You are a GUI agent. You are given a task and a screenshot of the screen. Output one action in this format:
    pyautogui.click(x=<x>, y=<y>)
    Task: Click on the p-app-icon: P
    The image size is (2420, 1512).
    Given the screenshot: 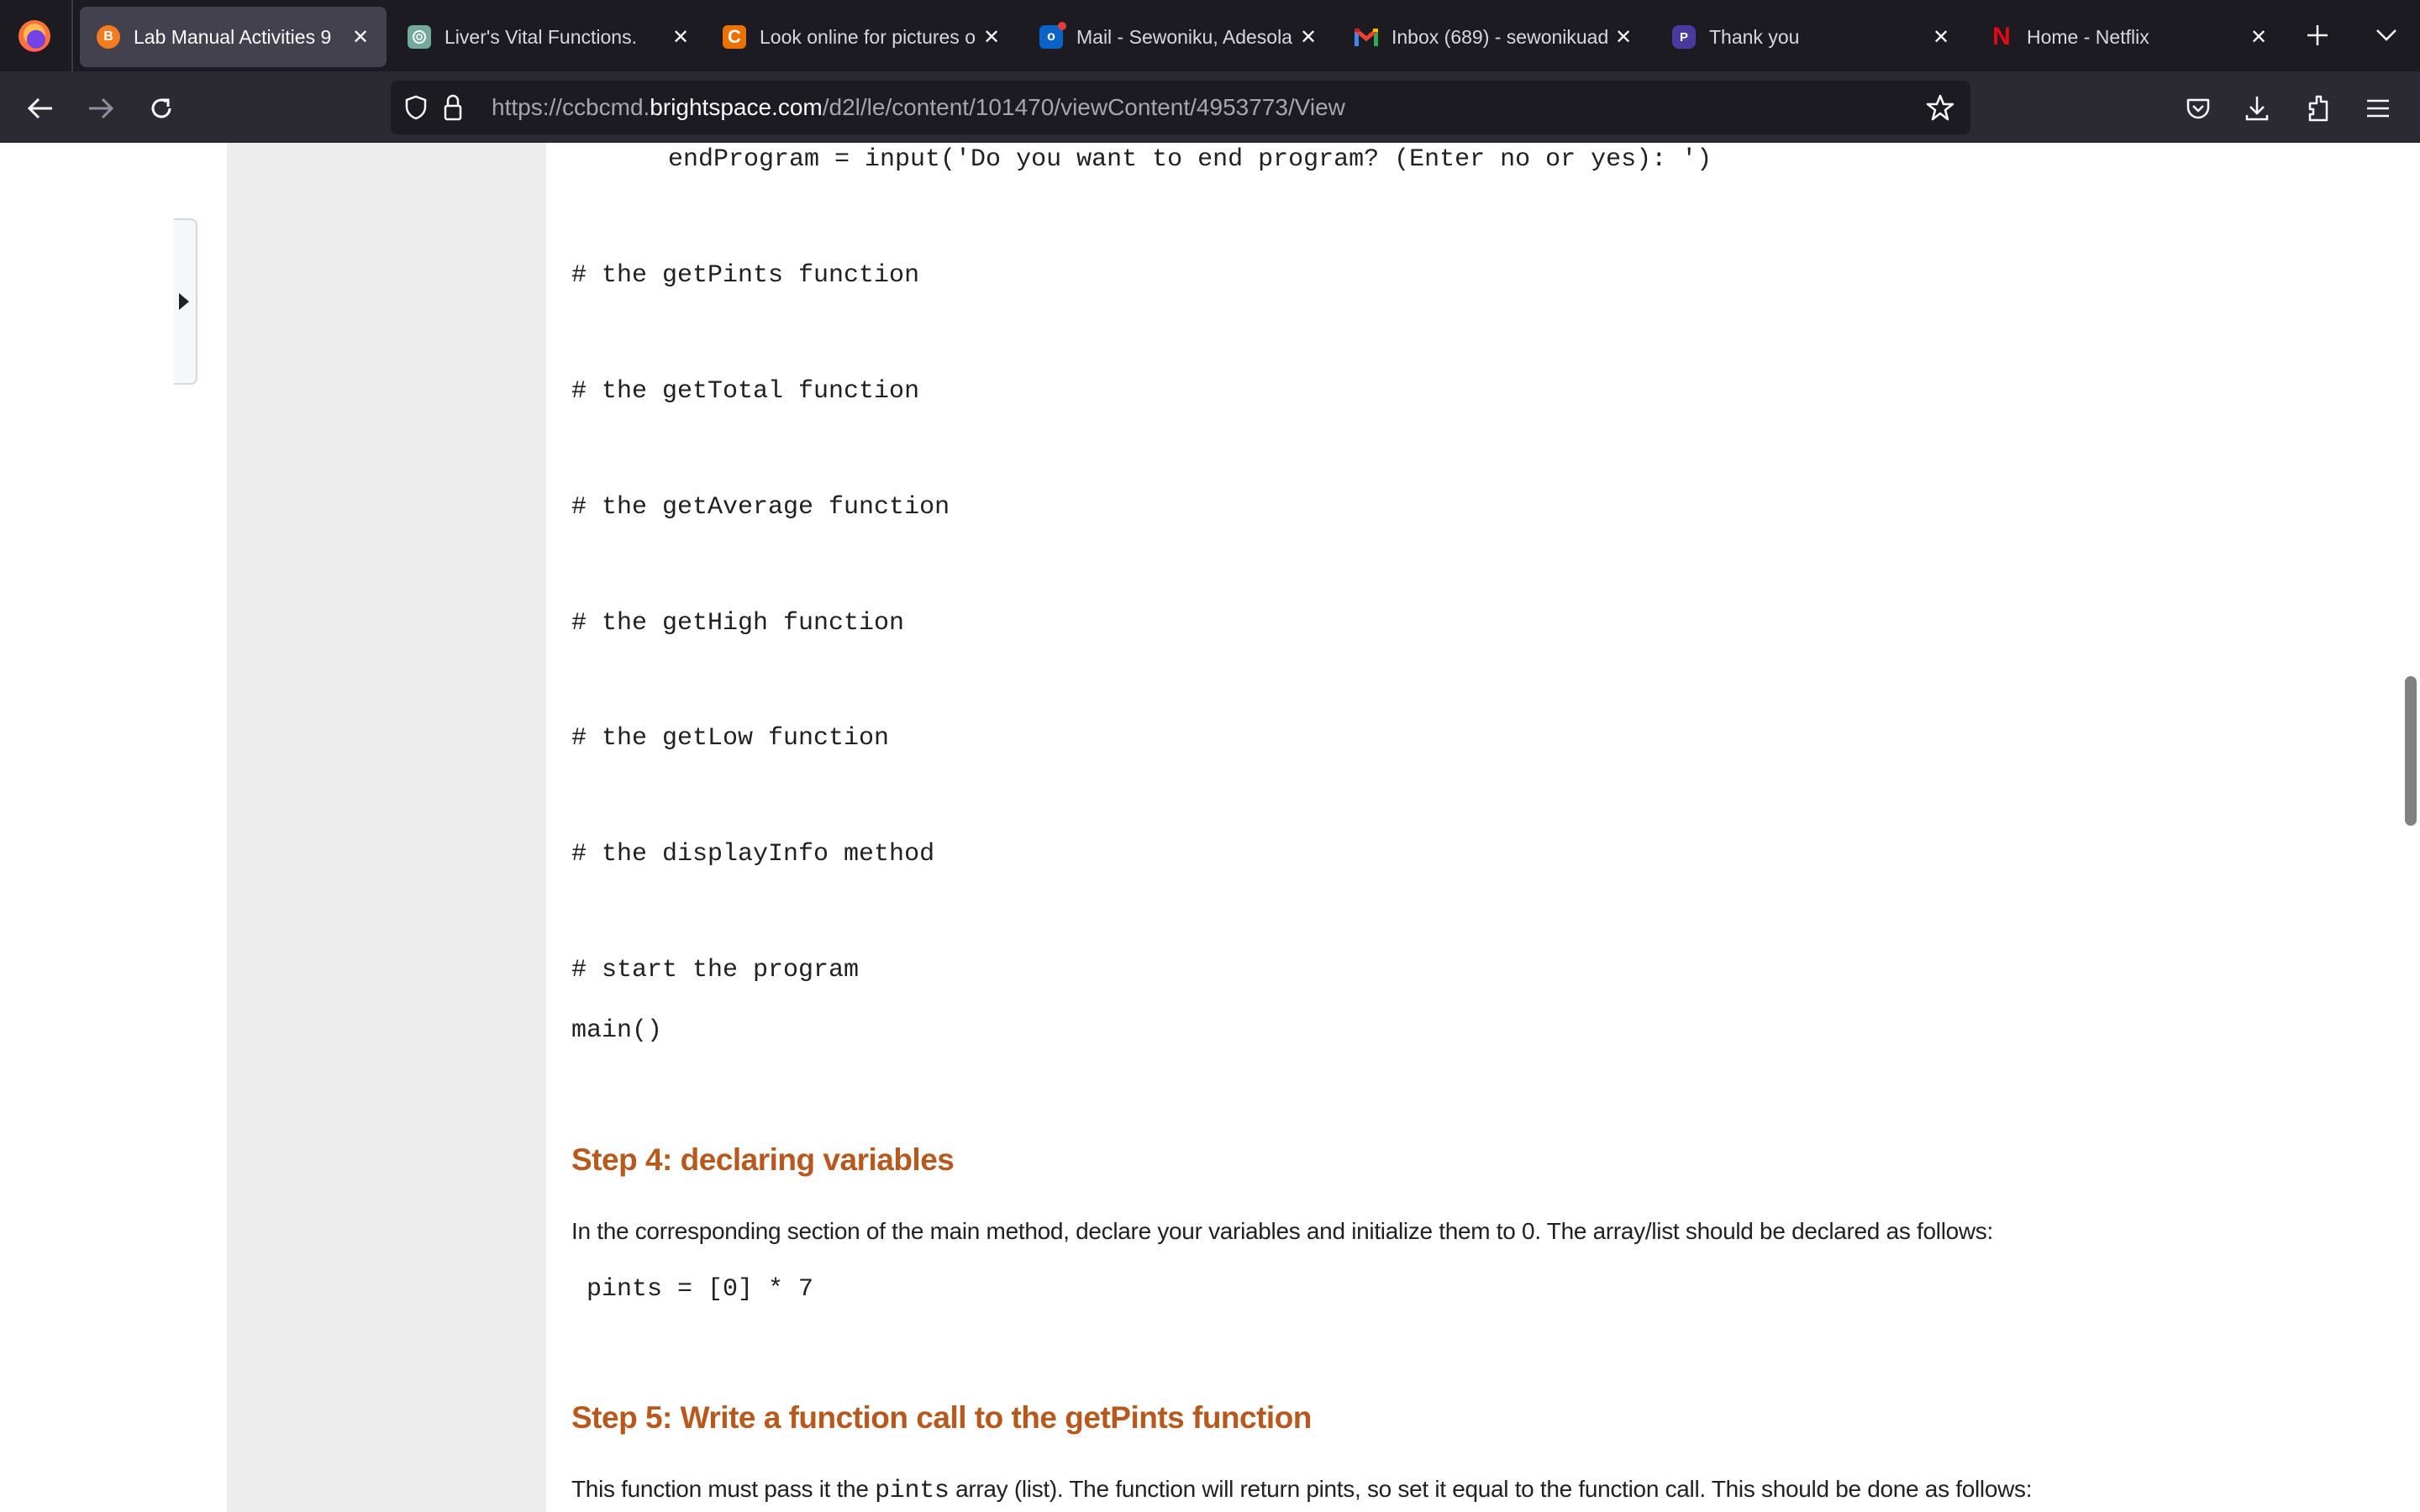 What is the action you would take?
    pyautogui.click(x=1684, y=37)
    